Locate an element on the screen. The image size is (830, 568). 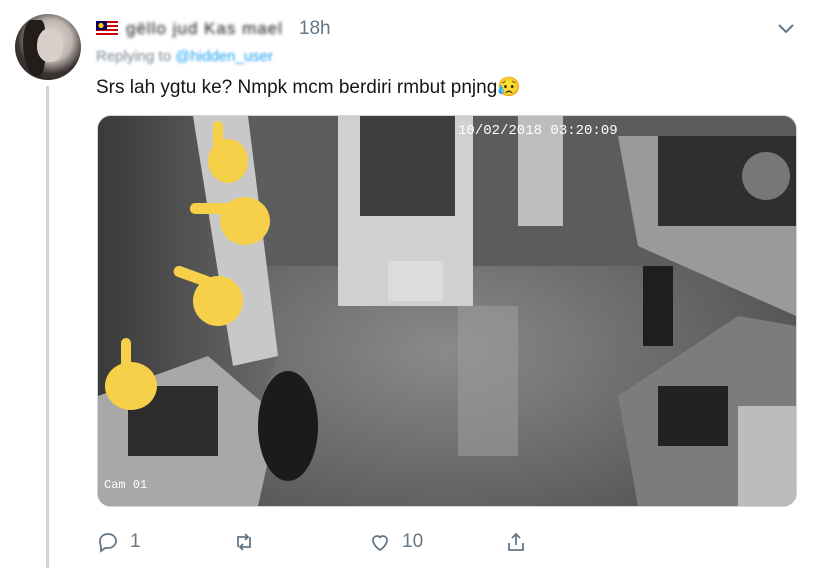
replying-to: Replying to @hidden_user is located at coordinates (184, 56).